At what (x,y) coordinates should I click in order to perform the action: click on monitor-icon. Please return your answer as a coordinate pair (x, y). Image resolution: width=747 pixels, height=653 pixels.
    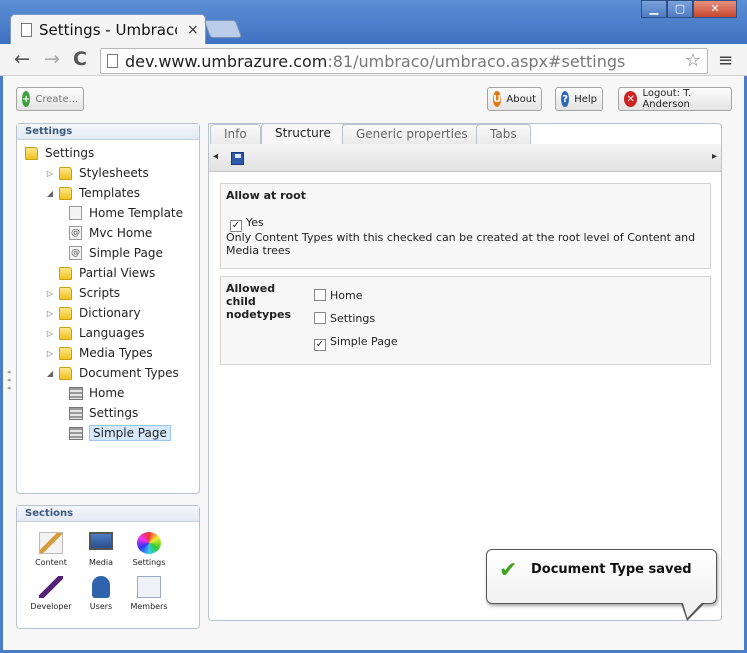
    Looking at the image, I should click on (101, 541).